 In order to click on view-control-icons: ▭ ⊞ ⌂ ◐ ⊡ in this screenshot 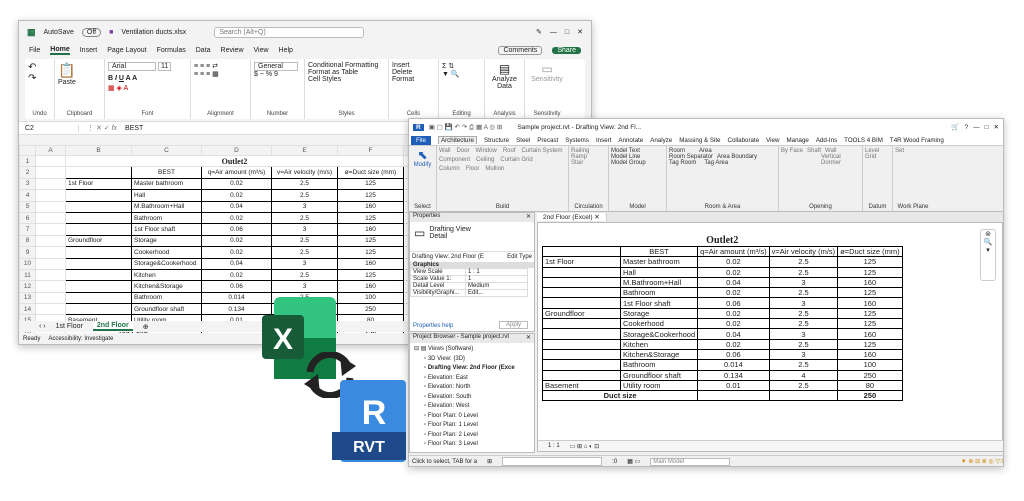, I will do `click(585, 446)`.